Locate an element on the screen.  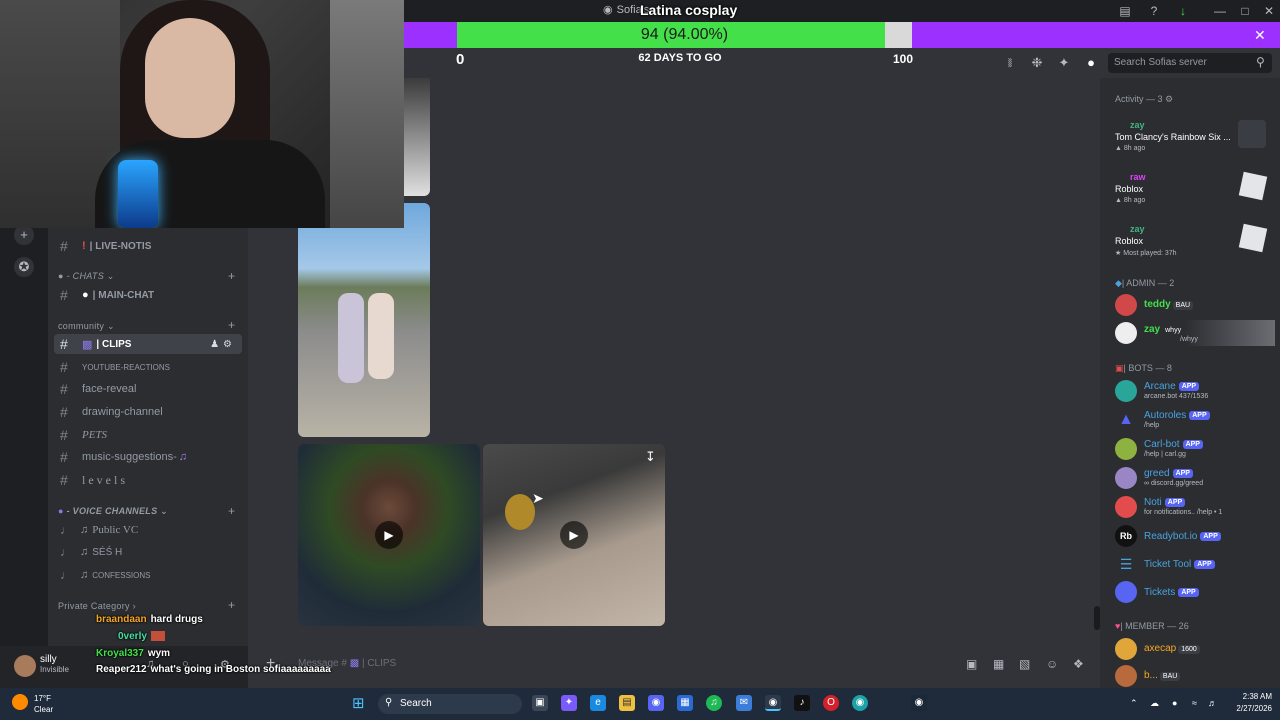
bot-noti: Noti APP is located at coordinates (1165, 502).